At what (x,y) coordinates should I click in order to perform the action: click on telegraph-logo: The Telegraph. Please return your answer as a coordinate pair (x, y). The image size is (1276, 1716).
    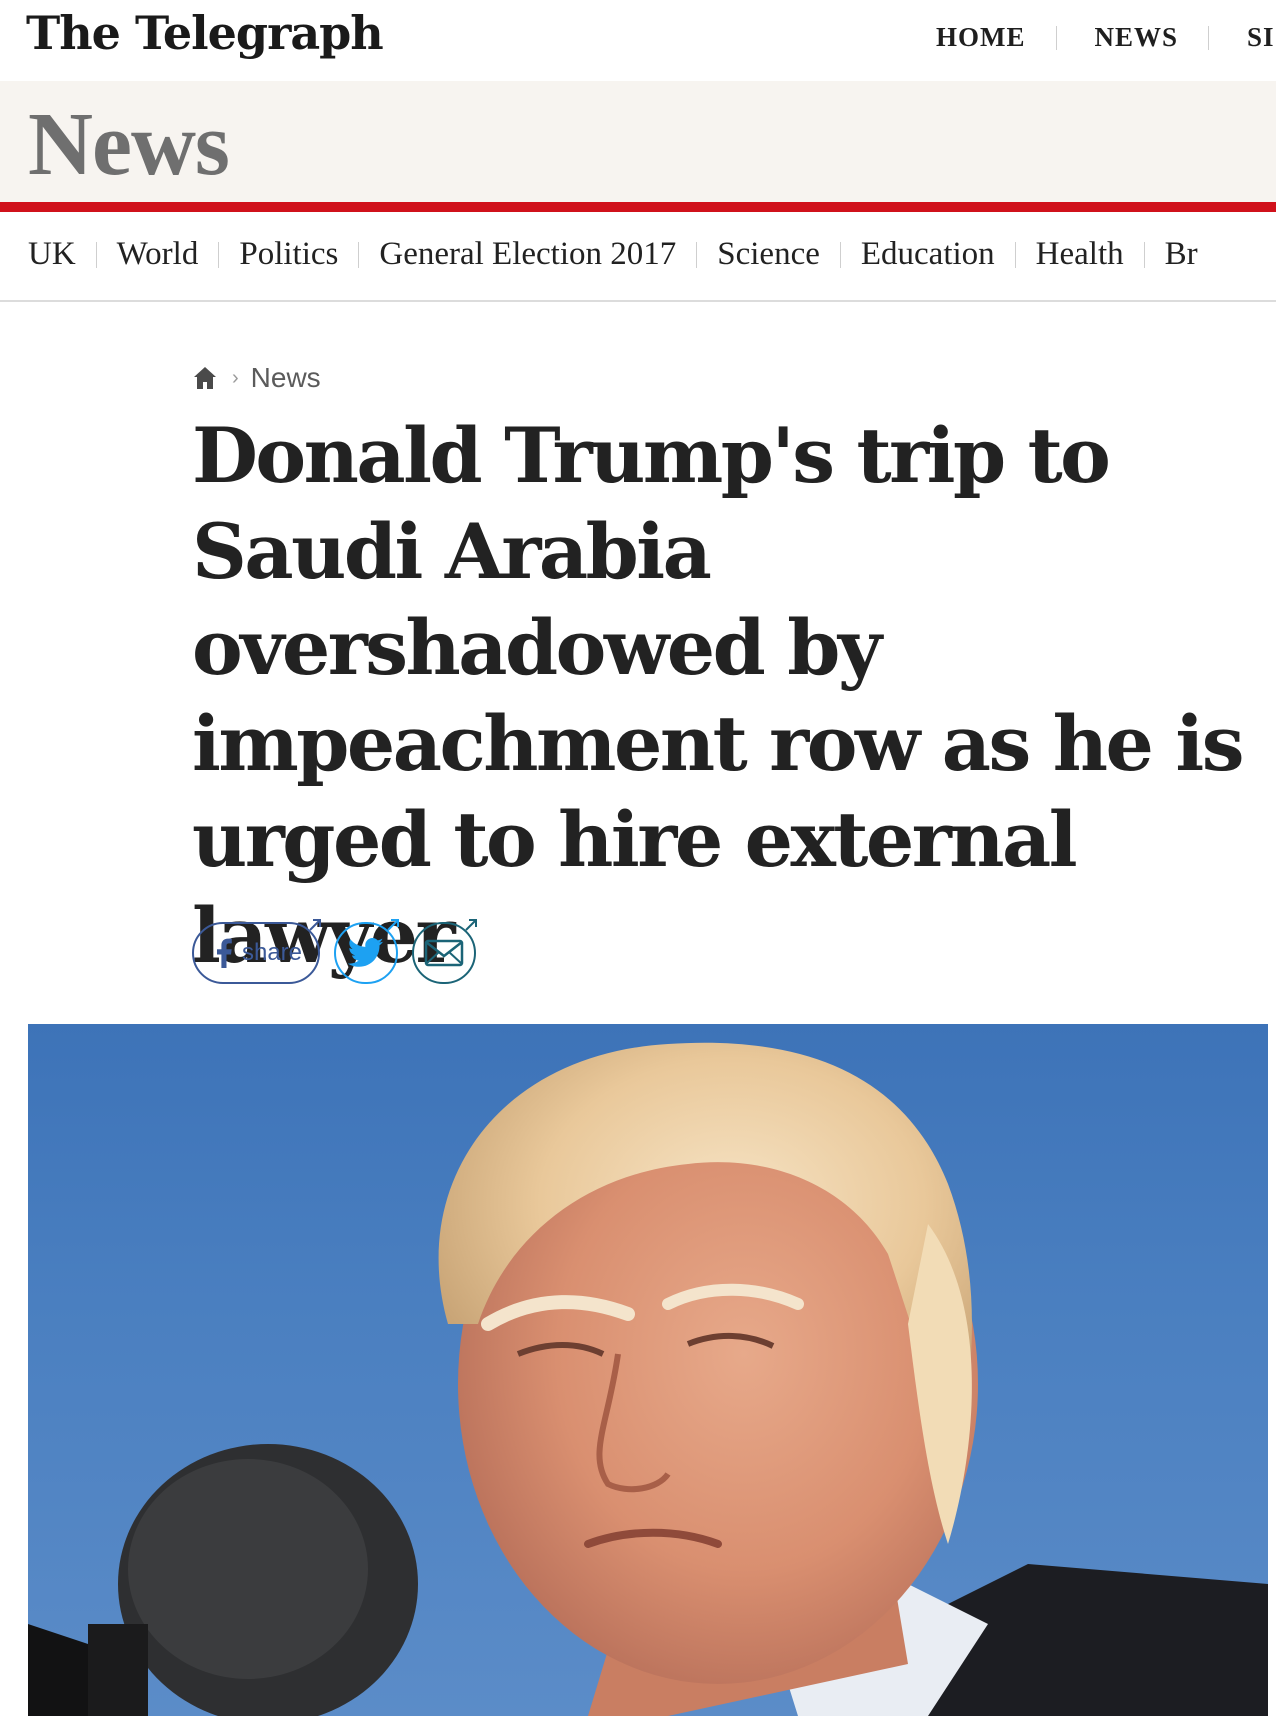
    Looking at the image, I should click on (205, 33).